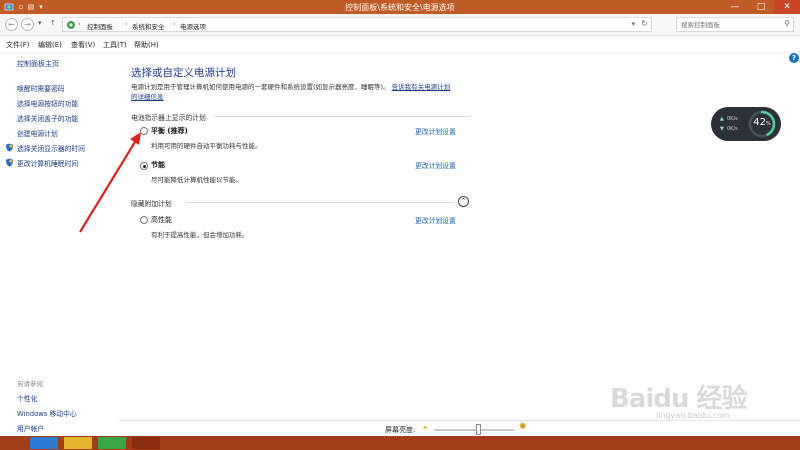 The image size is (800, 450). I want to click on plan-power-saver-desc: 尽可能降低计算机性能以节能。, so click(196, 180).